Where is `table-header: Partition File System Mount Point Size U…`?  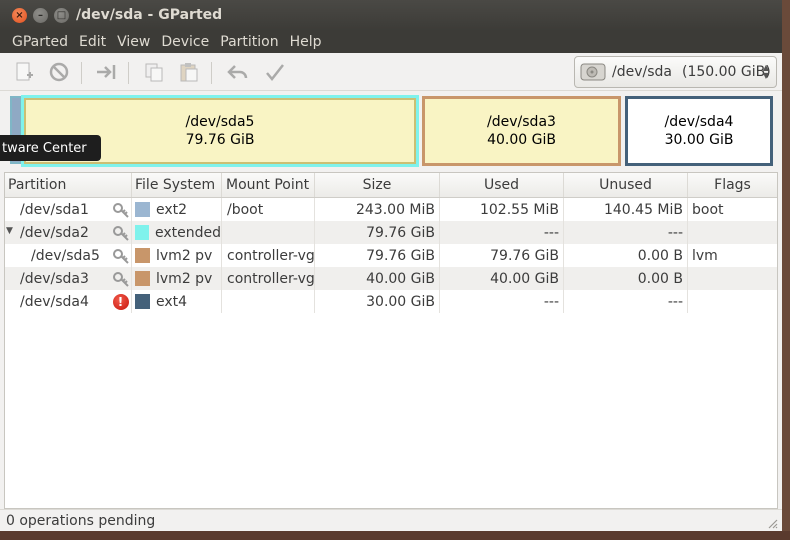 table-header: Partition File System Mount Point Size U… is located at coordinates (391, 185).